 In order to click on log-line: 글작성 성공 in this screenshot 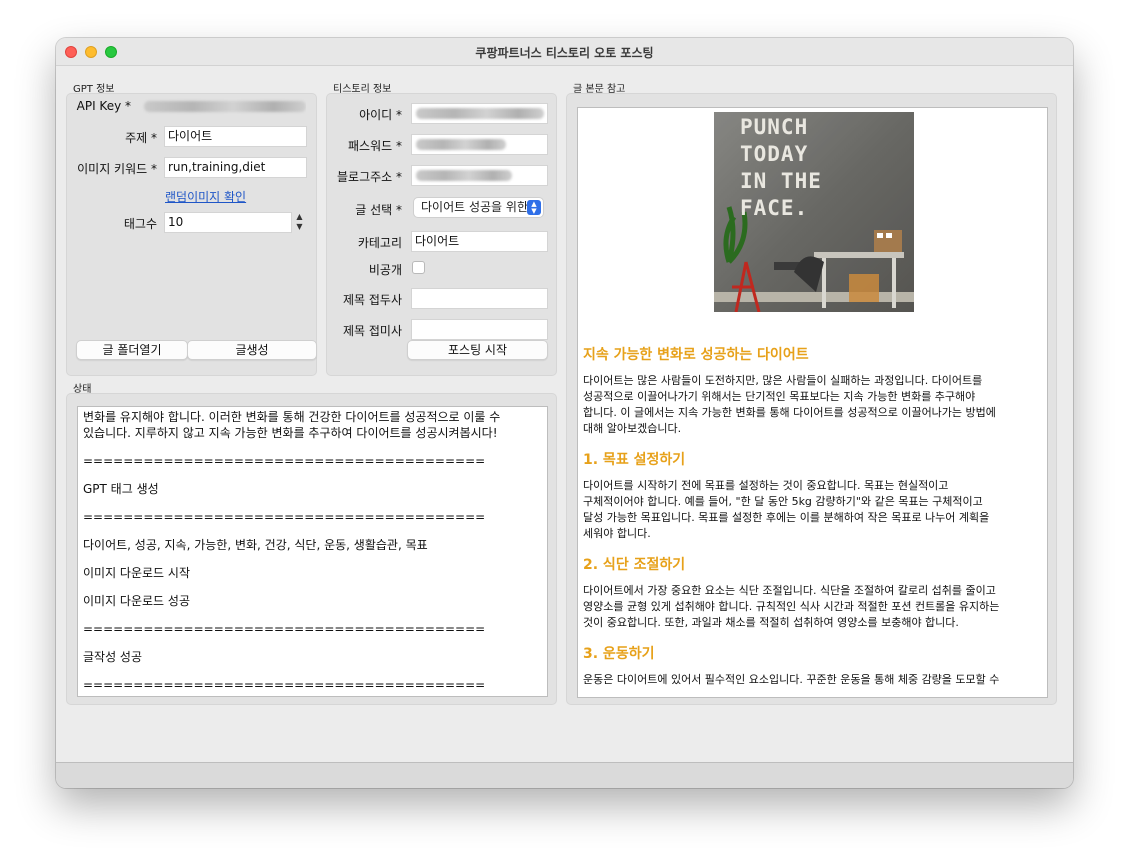, I will do `click(113, 657)`.